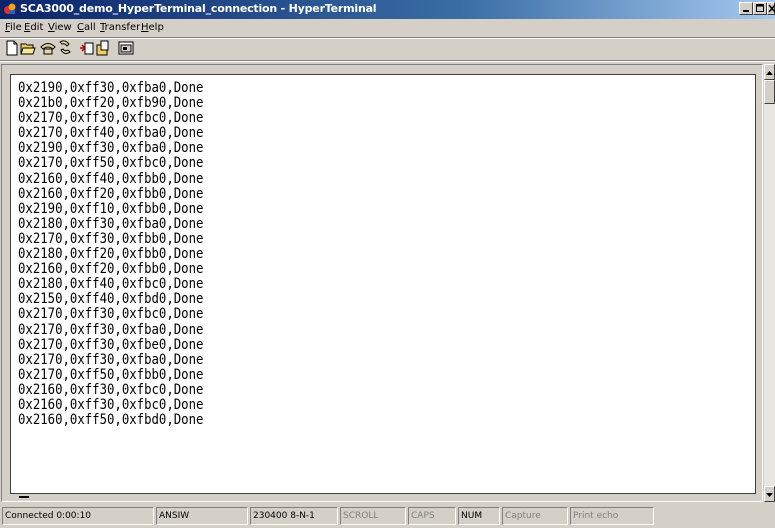  Describe the element at coordinates (10, 9) in the screenshot. I see `hyperterminal-icon` at that location.